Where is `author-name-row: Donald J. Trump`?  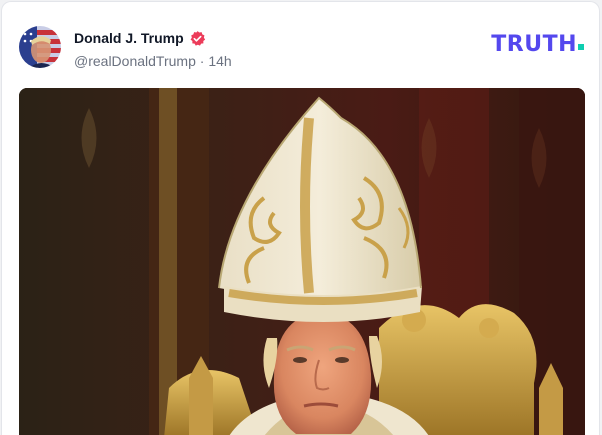
author-name-row: Donald J. Trump is located at coordinates (140, 38).